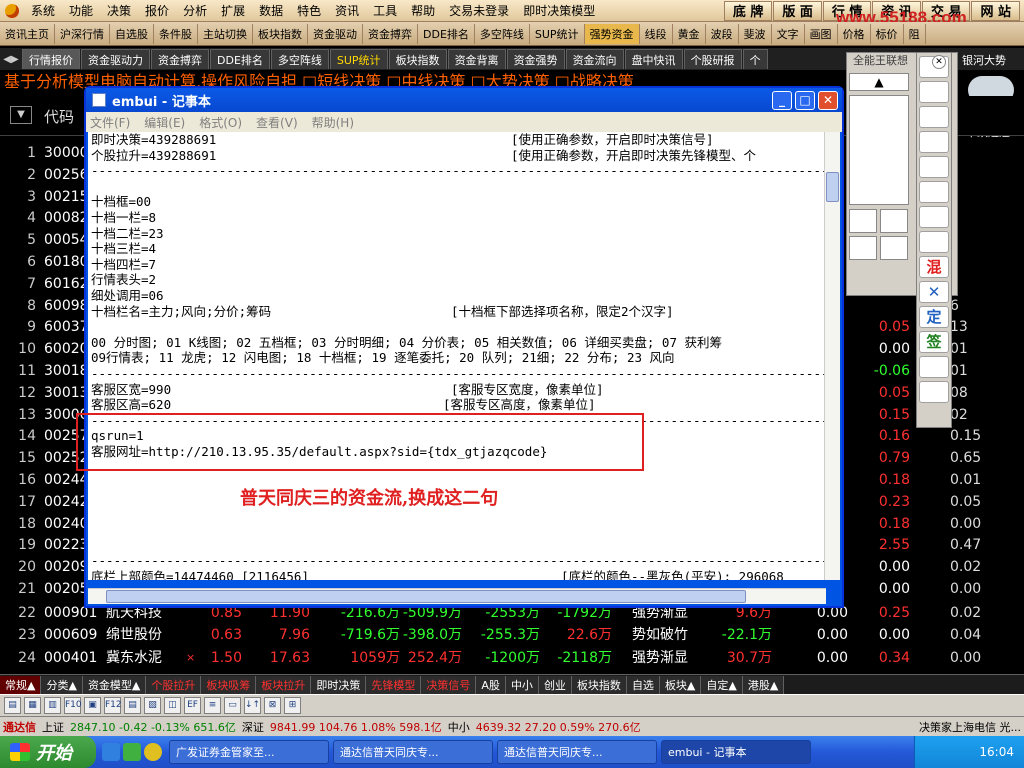 The height and width of the screenshot is (768, 1024). What do you see at coordinates (271, 10) in the screenshot?
I see `menu-item: 数据` at bounding box center [271, 10].